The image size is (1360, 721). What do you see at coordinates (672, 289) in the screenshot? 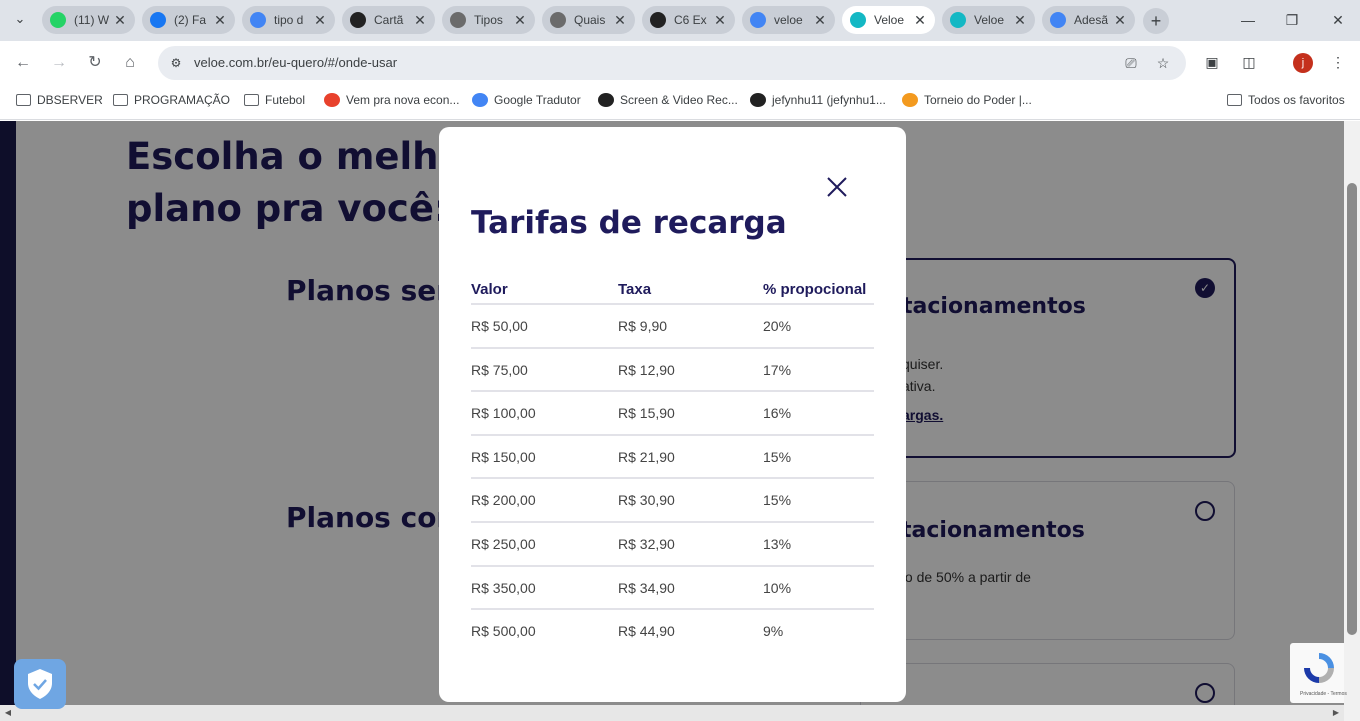
I see `table-header: Valor Taxa % propocional` at bounding box center [672, 289].